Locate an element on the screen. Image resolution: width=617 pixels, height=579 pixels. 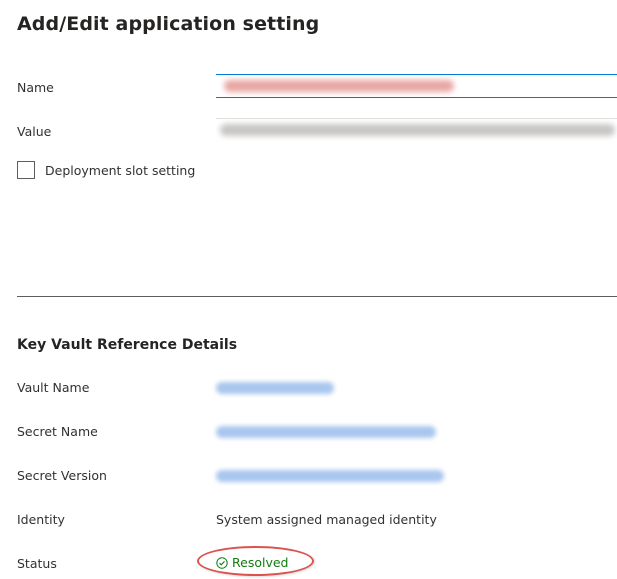
identity-value: System assigned managed identity is located at coordinates (326, 519).